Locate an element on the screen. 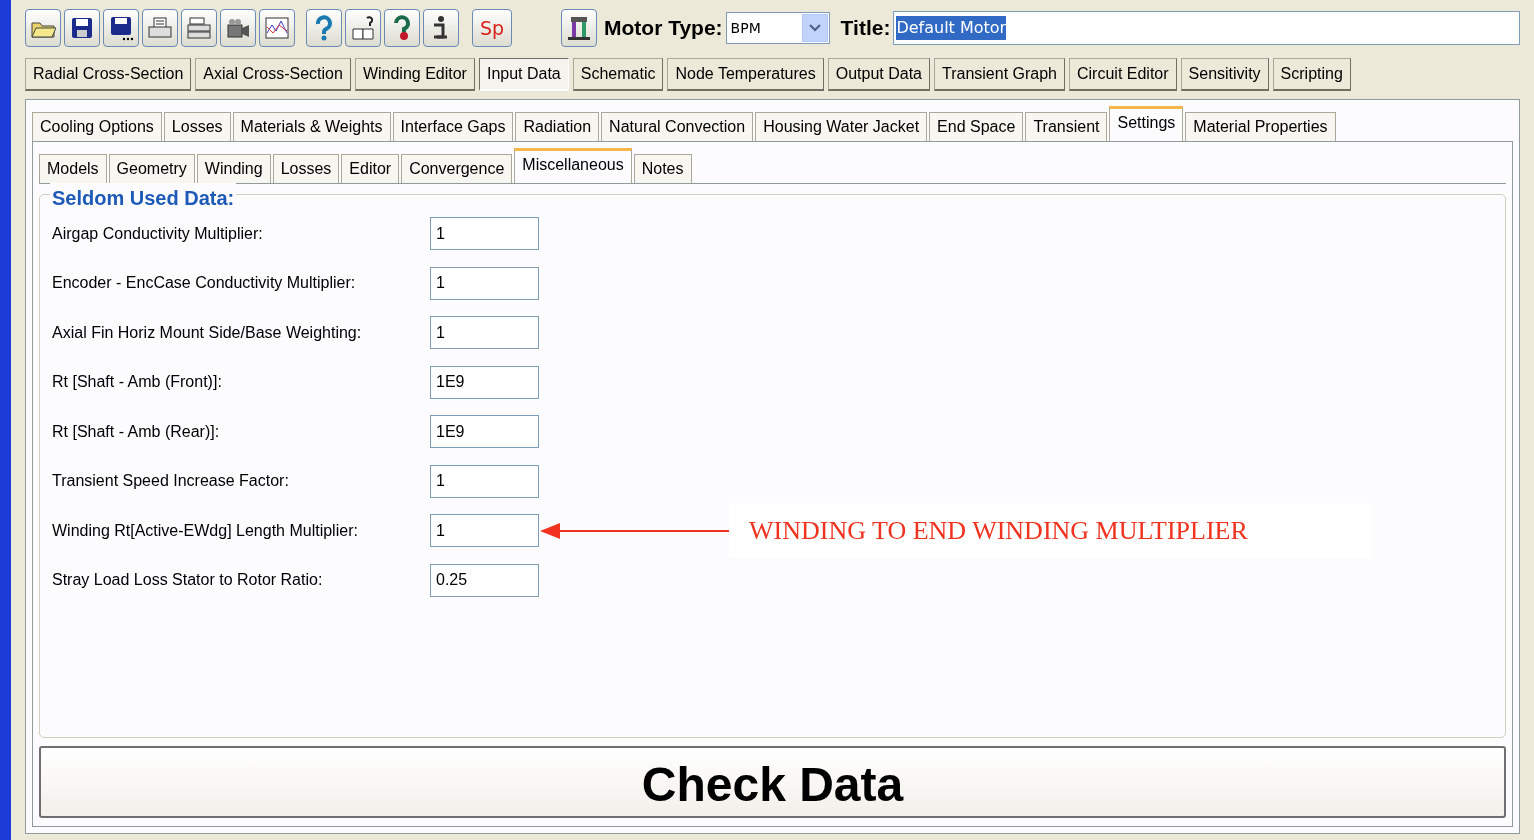 The image size is (1534, 840). sub-tab: Miscellaneous is located at coordinates (573, 165).